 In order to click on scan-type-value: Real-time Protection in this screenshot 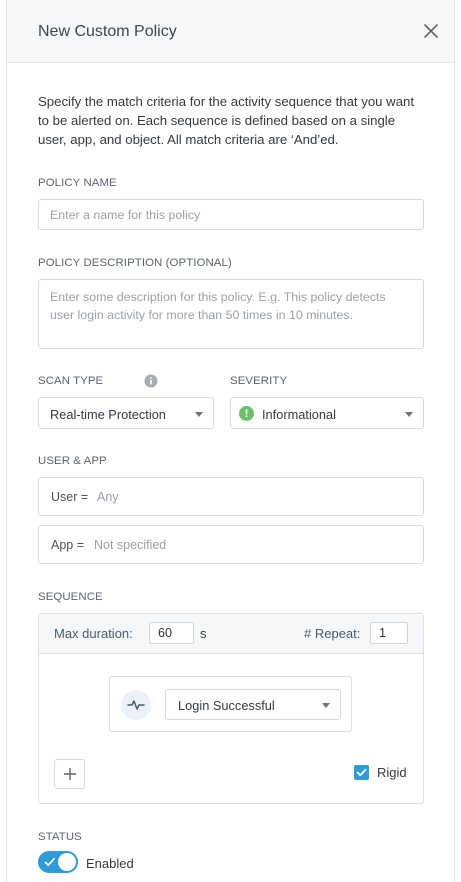, I will do `click(108, 414)`.